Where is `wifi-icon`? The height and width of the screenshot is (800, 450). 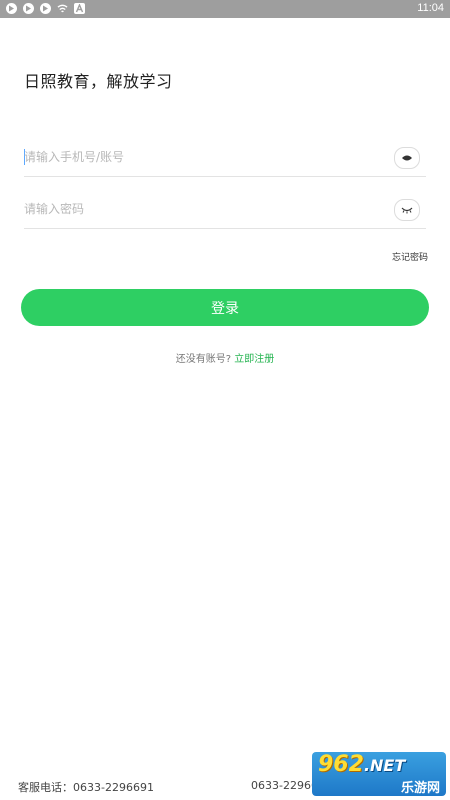
wifi-icon is located at coordinates (62, 8).